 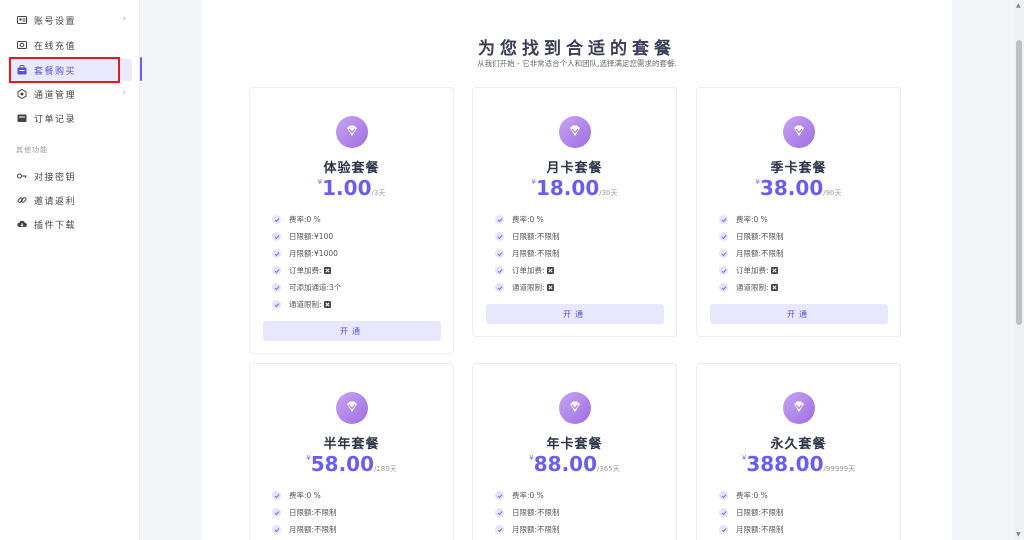 I want to click on price-period: /365天, so click(x=608, y=469).